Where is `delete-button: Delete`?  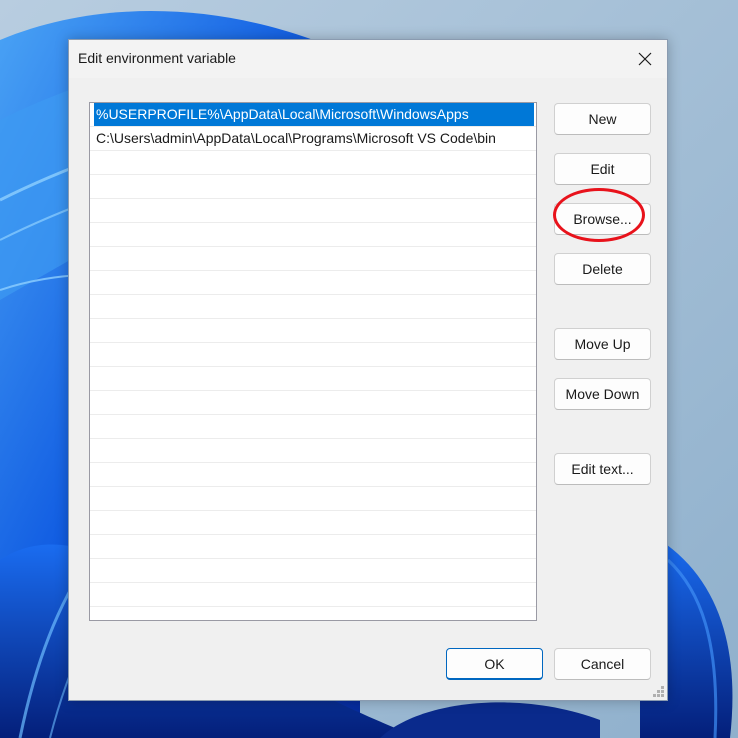
delete-button: Delete is located at coordinates (602, 269).